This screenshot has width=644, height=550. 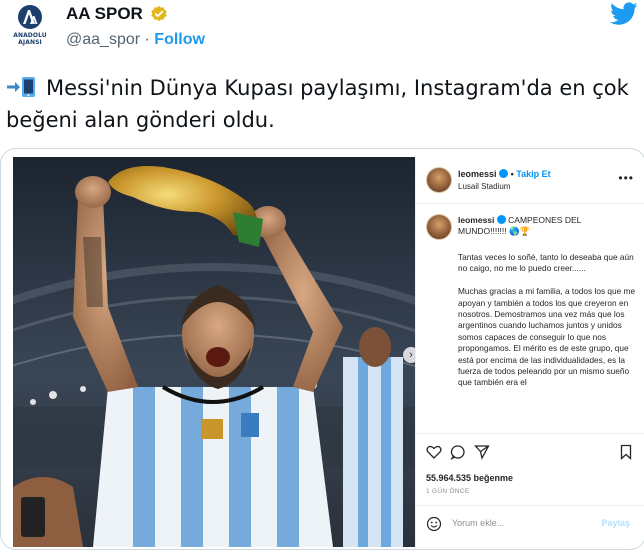 What do you see at coordinates (23, 86) in the screenshot?
I see `mobile-phone-arrow-icon` at bounding box center [23, 86].